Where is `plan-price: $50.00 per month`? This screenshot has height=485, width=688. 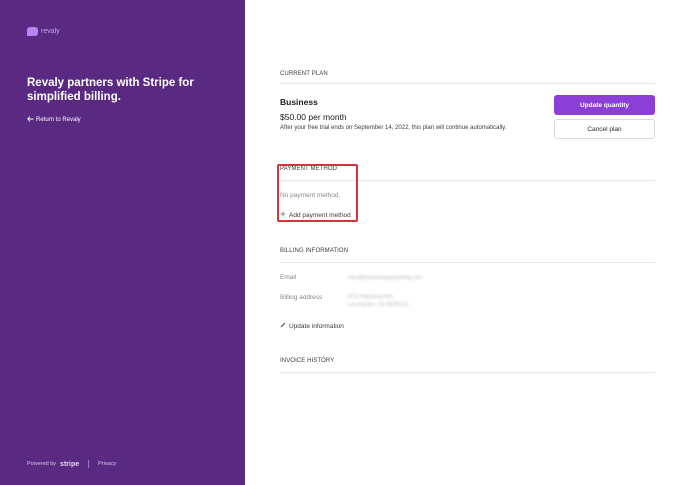 plan-price: $50.00 per month is located at coordinates (313, 117).